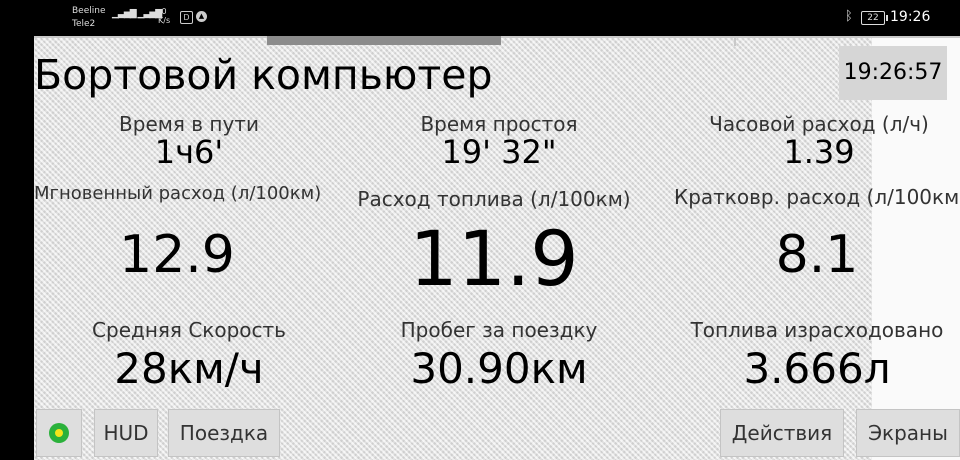 The height and width of the screenshot is (460, 960). I want to click on hourly-consumption-value: 1.39, so click(819, 152).